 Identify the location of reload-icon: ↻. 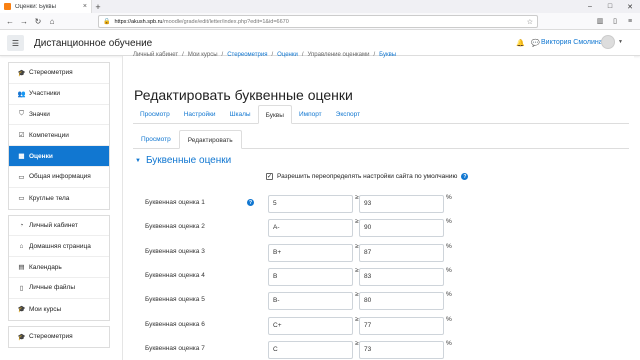
(38, 21).